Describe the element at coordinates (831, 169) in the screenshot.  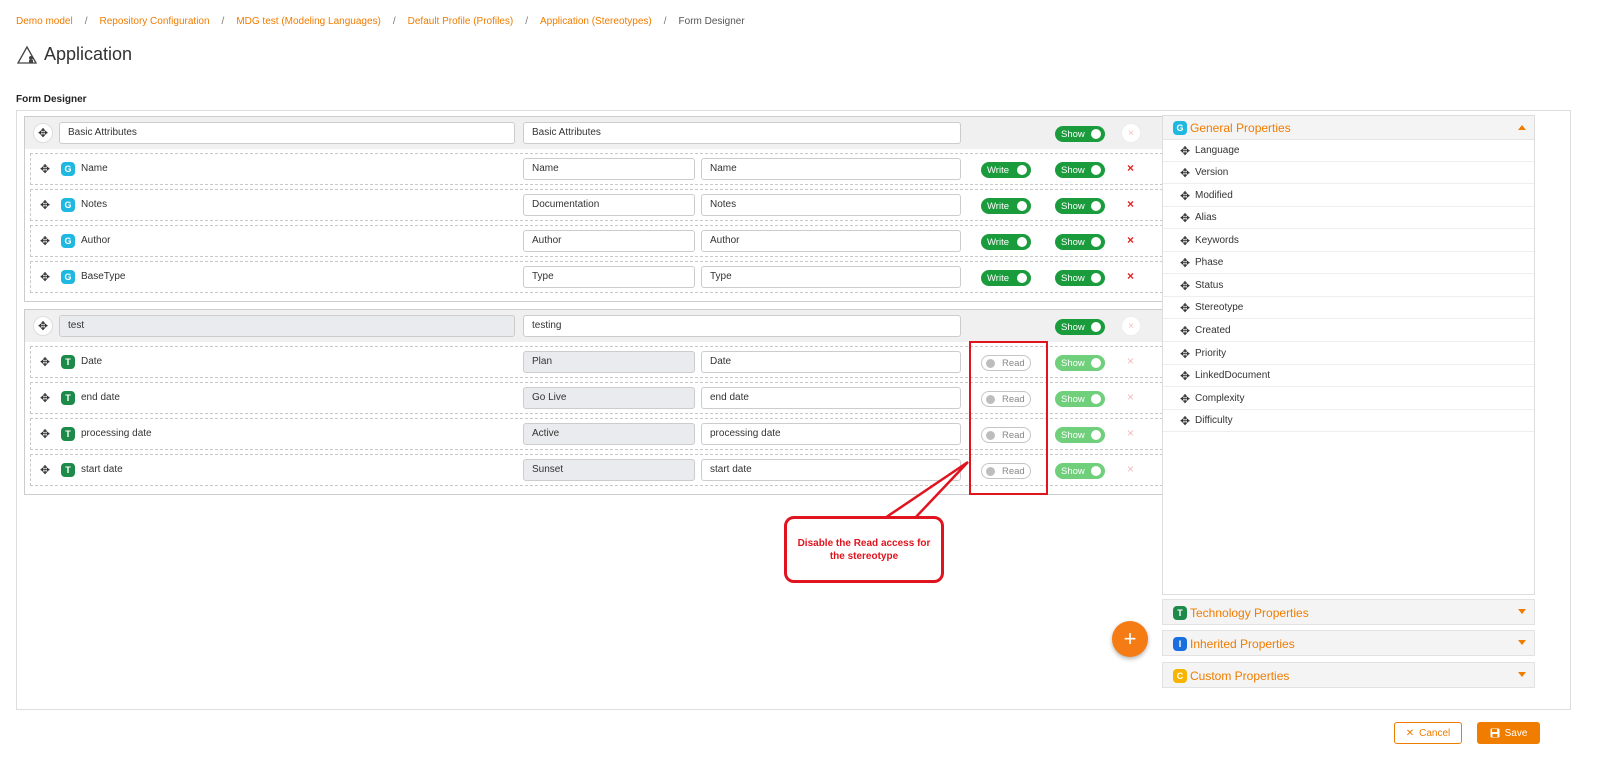
I see `property-caption-input: Name` at that location.